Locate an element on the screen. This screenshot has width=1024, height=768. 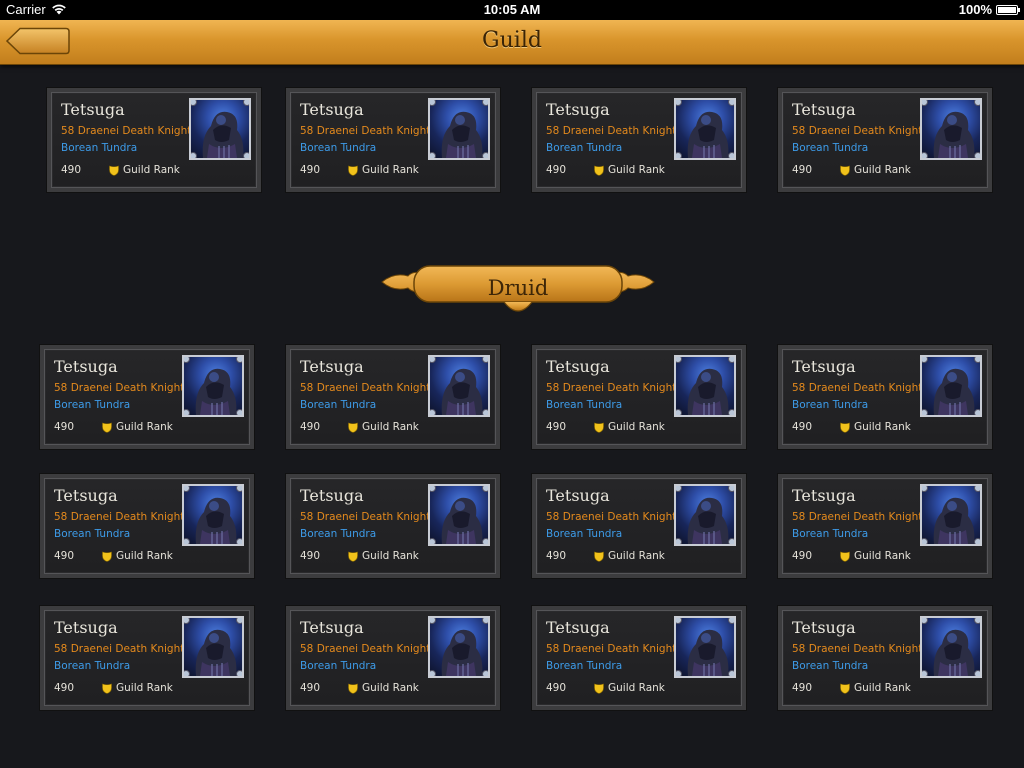
navigation-bar: Guild is located at coordinates (512, 42).